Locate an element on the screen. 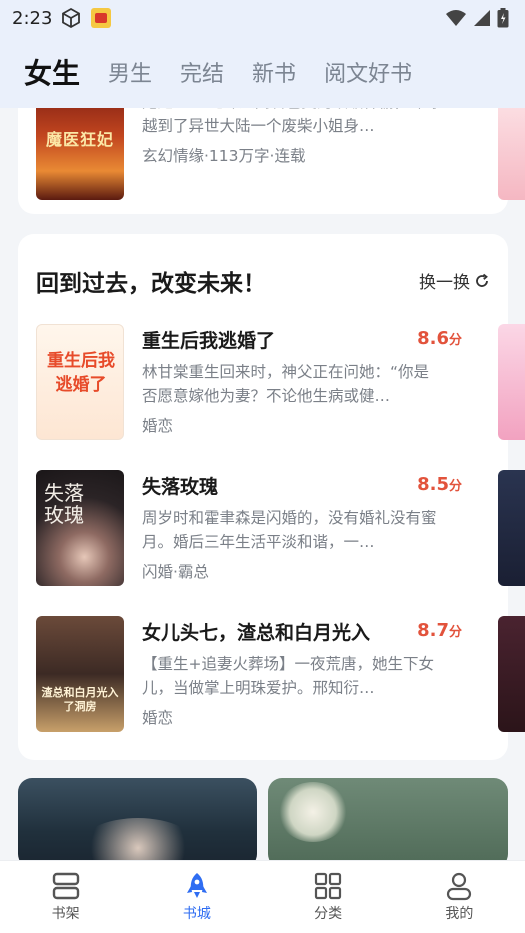  tab-finished: 完结 is located at coordinates (202, 72).